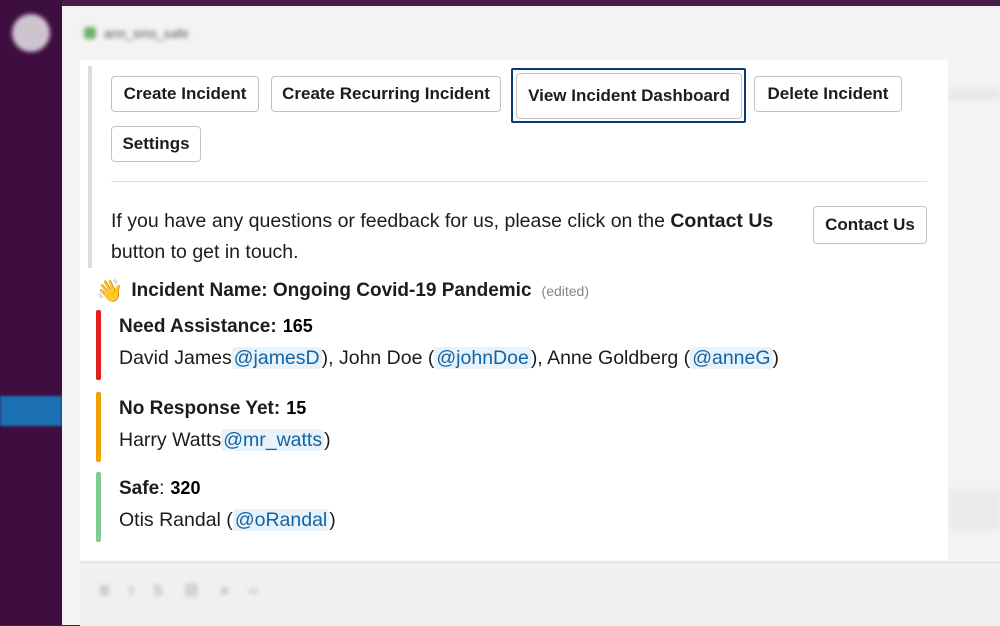 The width and height of the screenshot is (1000, 626). I want to click on list-icon: ≡, so click(224, 590).